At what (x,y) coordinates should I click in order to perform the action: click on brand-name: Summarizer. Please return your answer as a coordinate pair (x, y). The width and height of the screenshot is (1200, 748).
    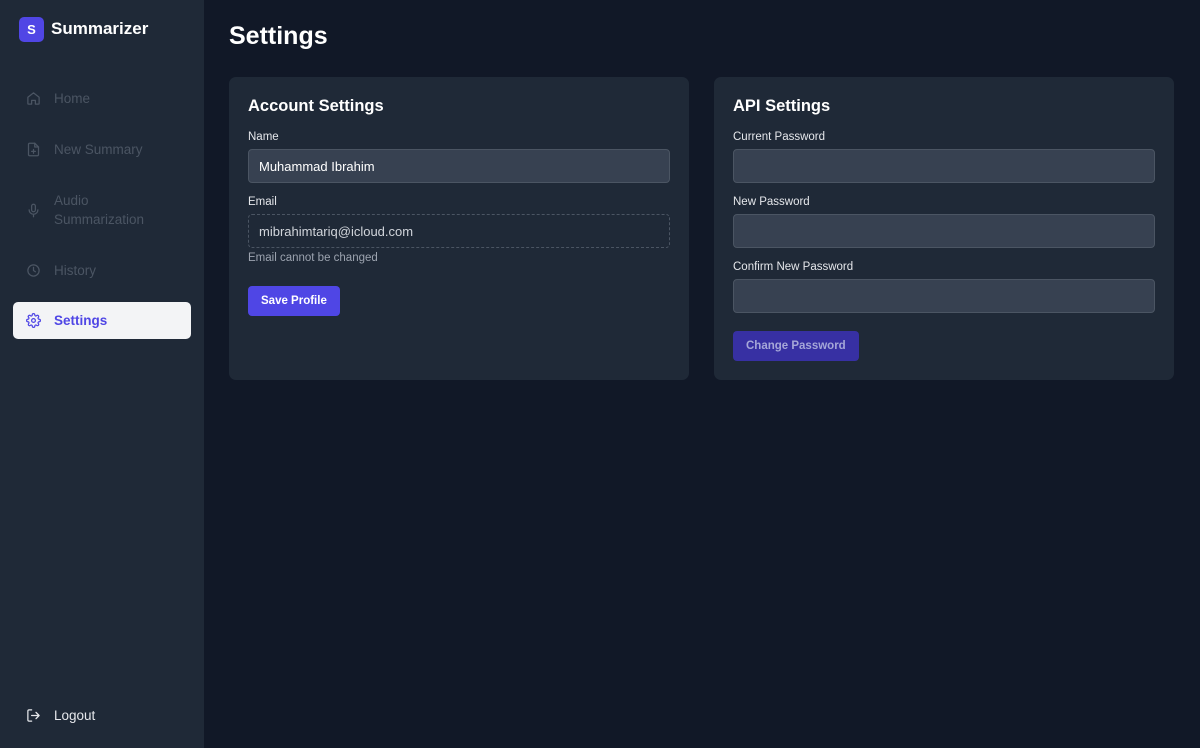
    Looking at the image, I should click on (100, 28).